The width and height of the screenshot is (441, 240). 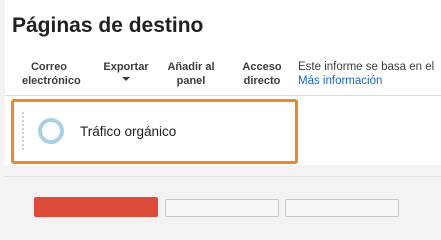 I want to click on shortcut-button-label-line2: directo, so click(x=262, y=81).